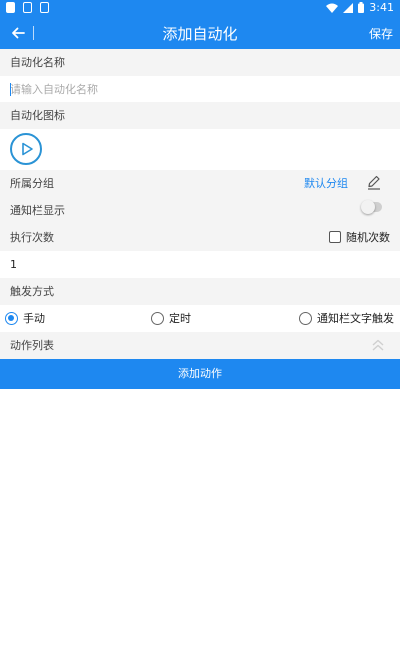  I want to click on actions-label: 动作列表, so click(32, 345).